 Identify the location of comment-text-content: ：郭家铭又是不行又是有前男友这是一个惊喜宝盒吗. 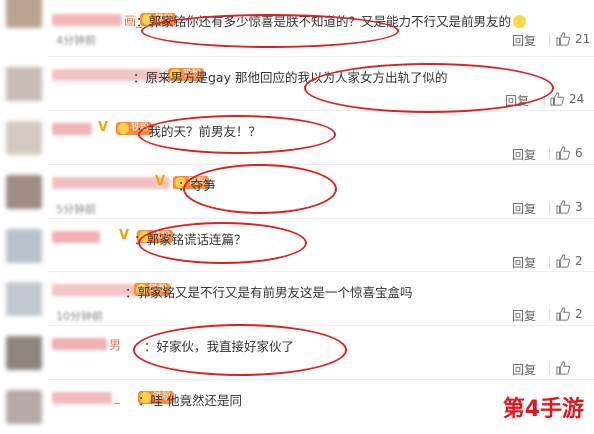
(269, 292).